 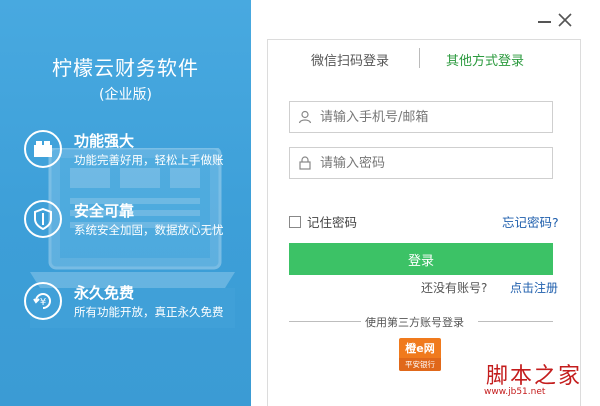 What do you see at coordinates (545, 20) in the screenshot?
I see `minimize-icon` at bounding box center [545, 20].